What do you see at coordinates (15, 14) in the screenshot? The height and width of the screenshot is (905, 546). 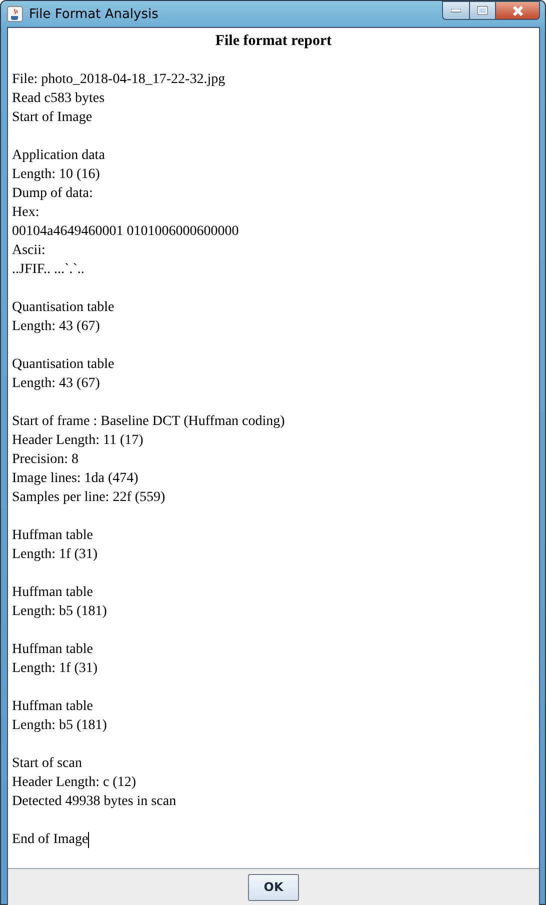 I see `java-cup-icon` at bounding box center [15, 14].